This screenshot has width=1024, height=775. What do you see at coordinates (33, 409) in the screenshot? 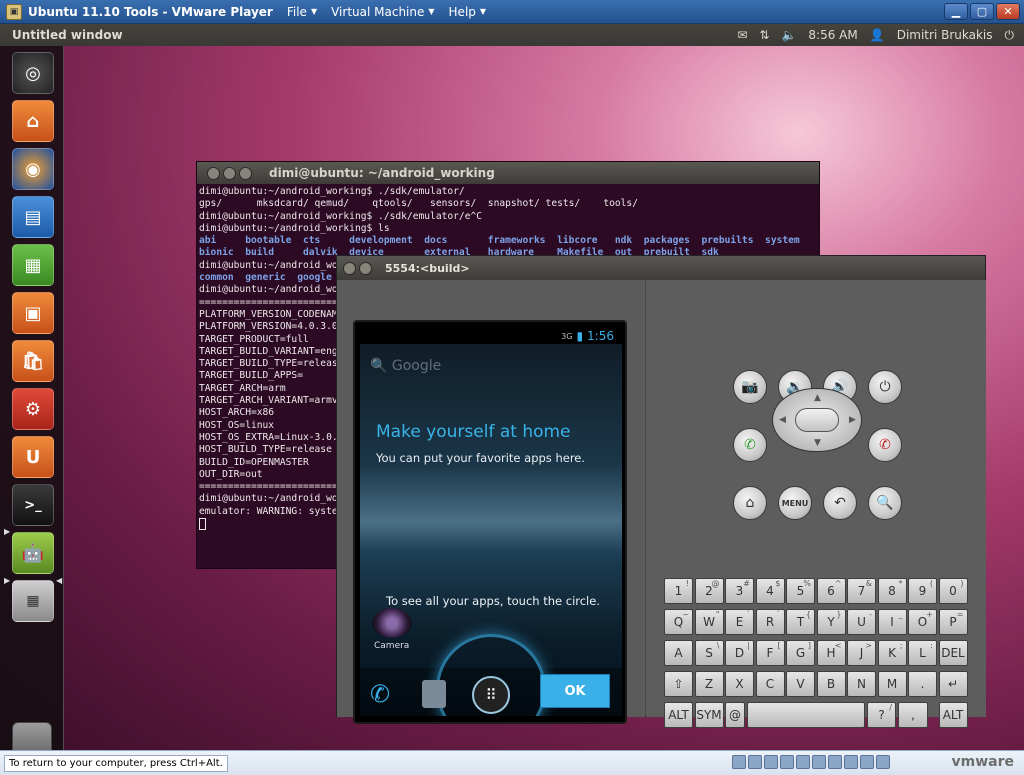
I see `system-settings-icon: ⚙` at bounding box center [33, 409].